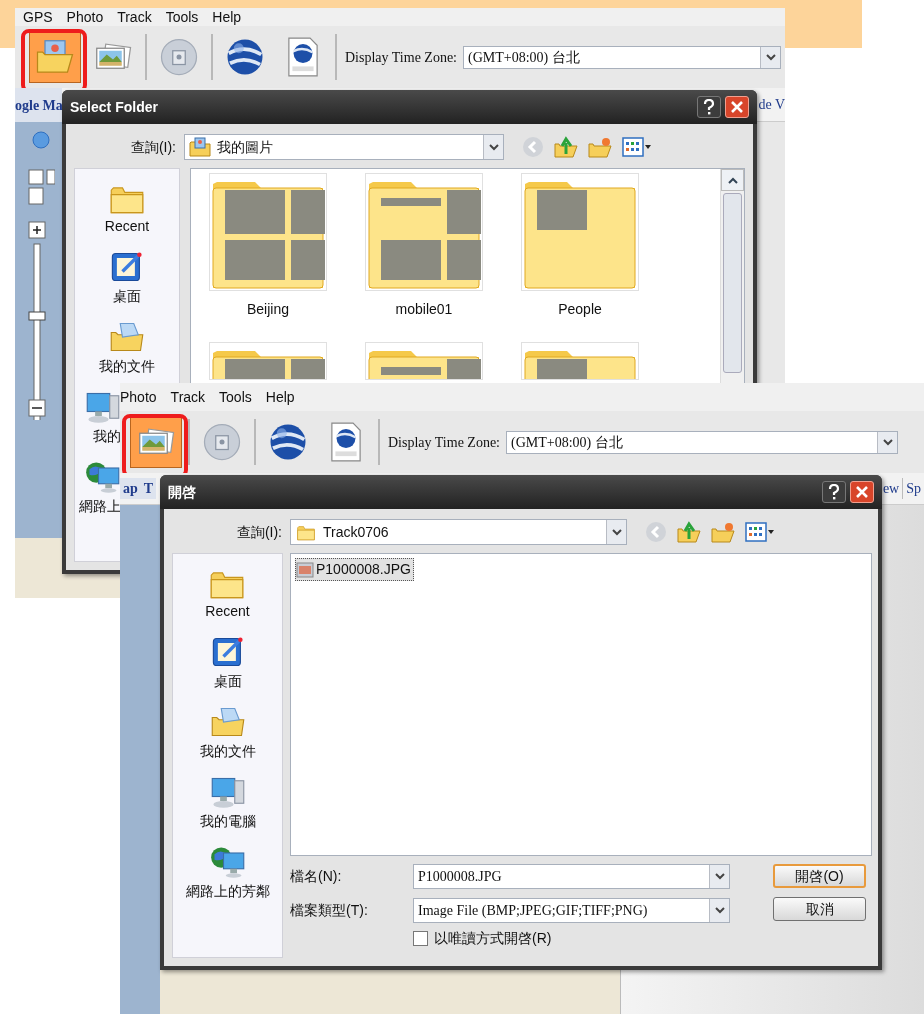  Describe the element at coordinates (732, 283) in the screenshot. I see `scrollbar-thumb` at that location.